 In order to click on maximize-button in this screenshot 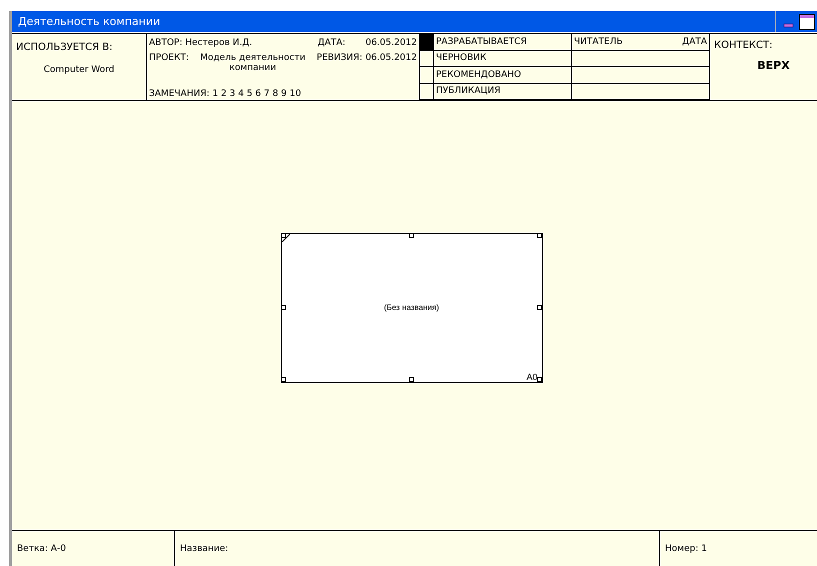, I will do `click(807, 22)`.